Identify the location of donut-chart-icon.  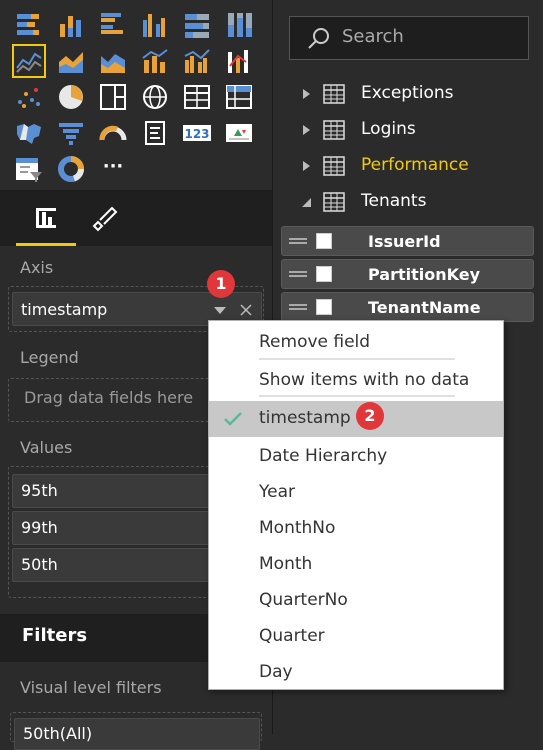
(71, 169).